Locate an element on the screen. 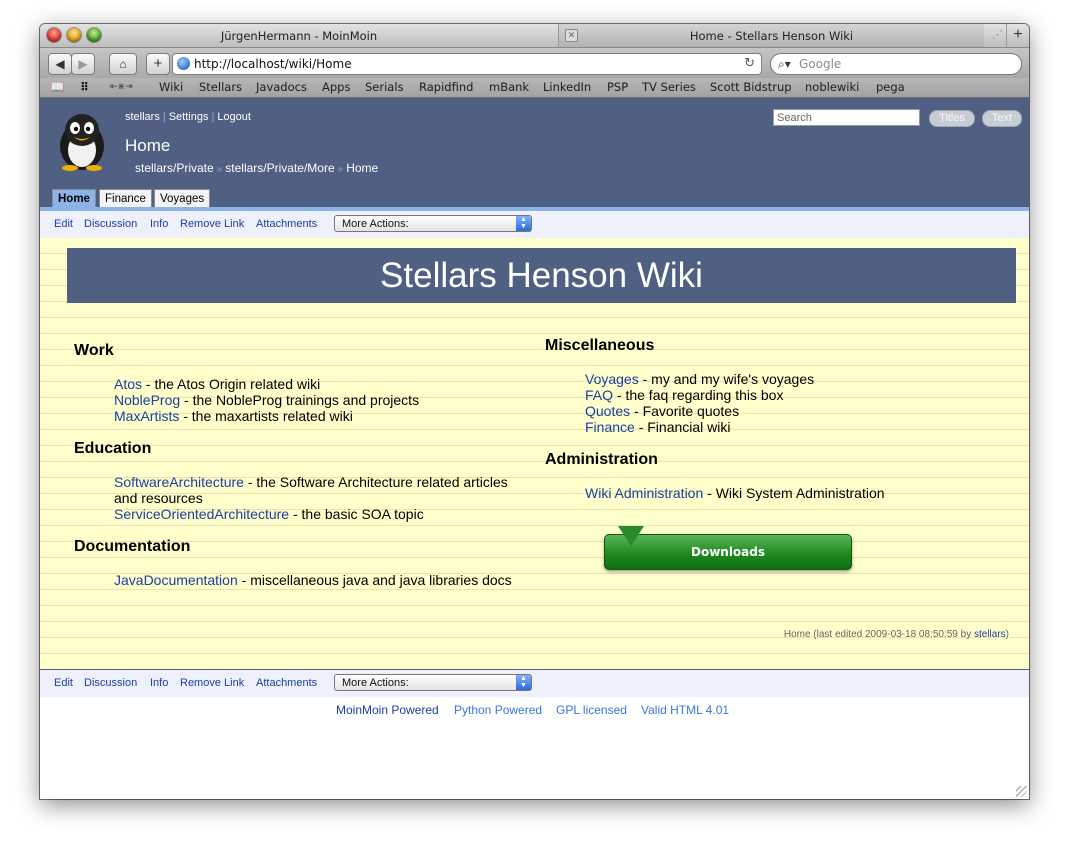 This screenshot has width=1069, height=854. bookmarklet-icon: ⇤⋇⇥ is located at coordinates (121, 87).